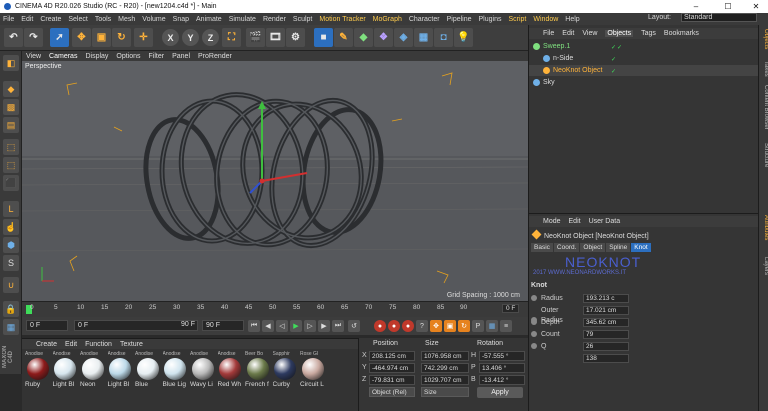  Describe the element at coordinates (215, 56) in the screenshot. I see `vp-menu-prorender: ProRender` at that location.